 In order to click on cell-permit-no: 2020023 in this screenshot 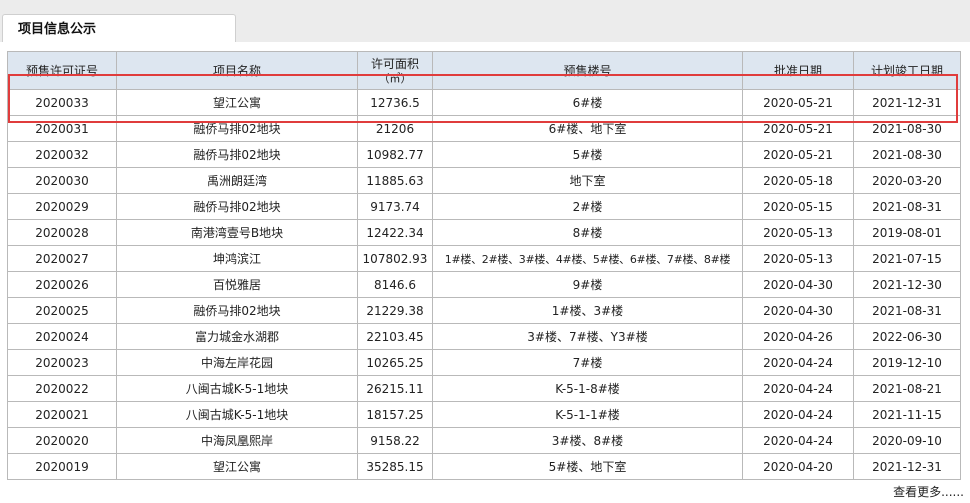, I will do `click(62, 362)`.